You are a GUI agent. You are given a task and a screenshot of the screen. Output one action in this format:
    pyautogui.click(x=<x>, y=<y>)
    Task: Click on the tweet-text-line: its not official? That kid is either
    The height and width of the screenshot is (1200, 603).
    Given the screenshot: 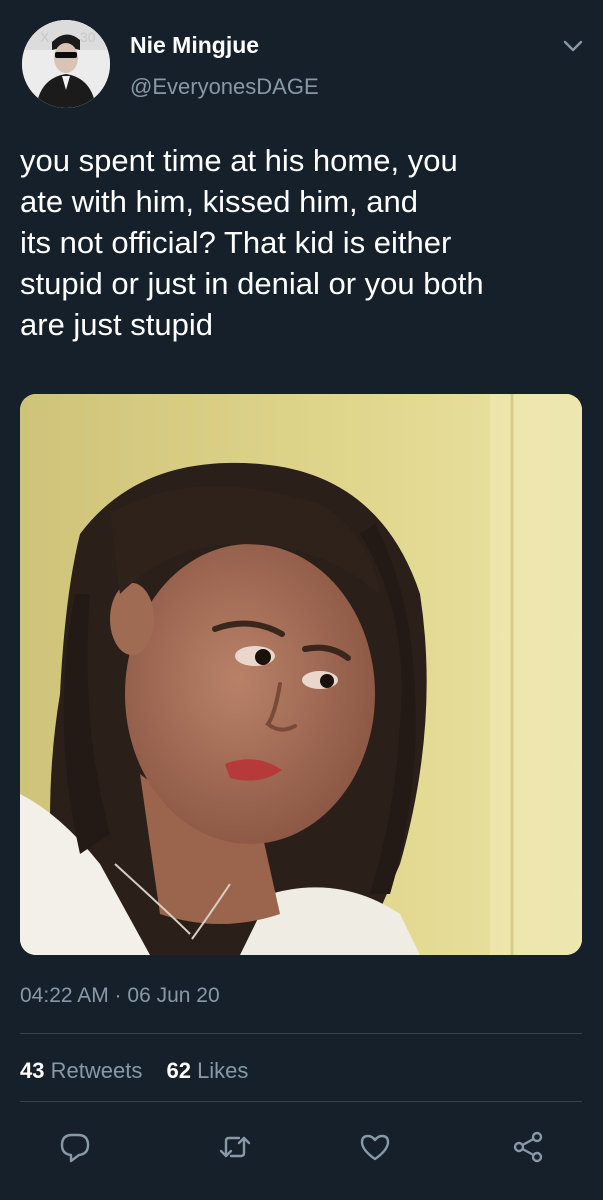 What is the action you would take?
    pyautogui.click(x=236, y=242)
    